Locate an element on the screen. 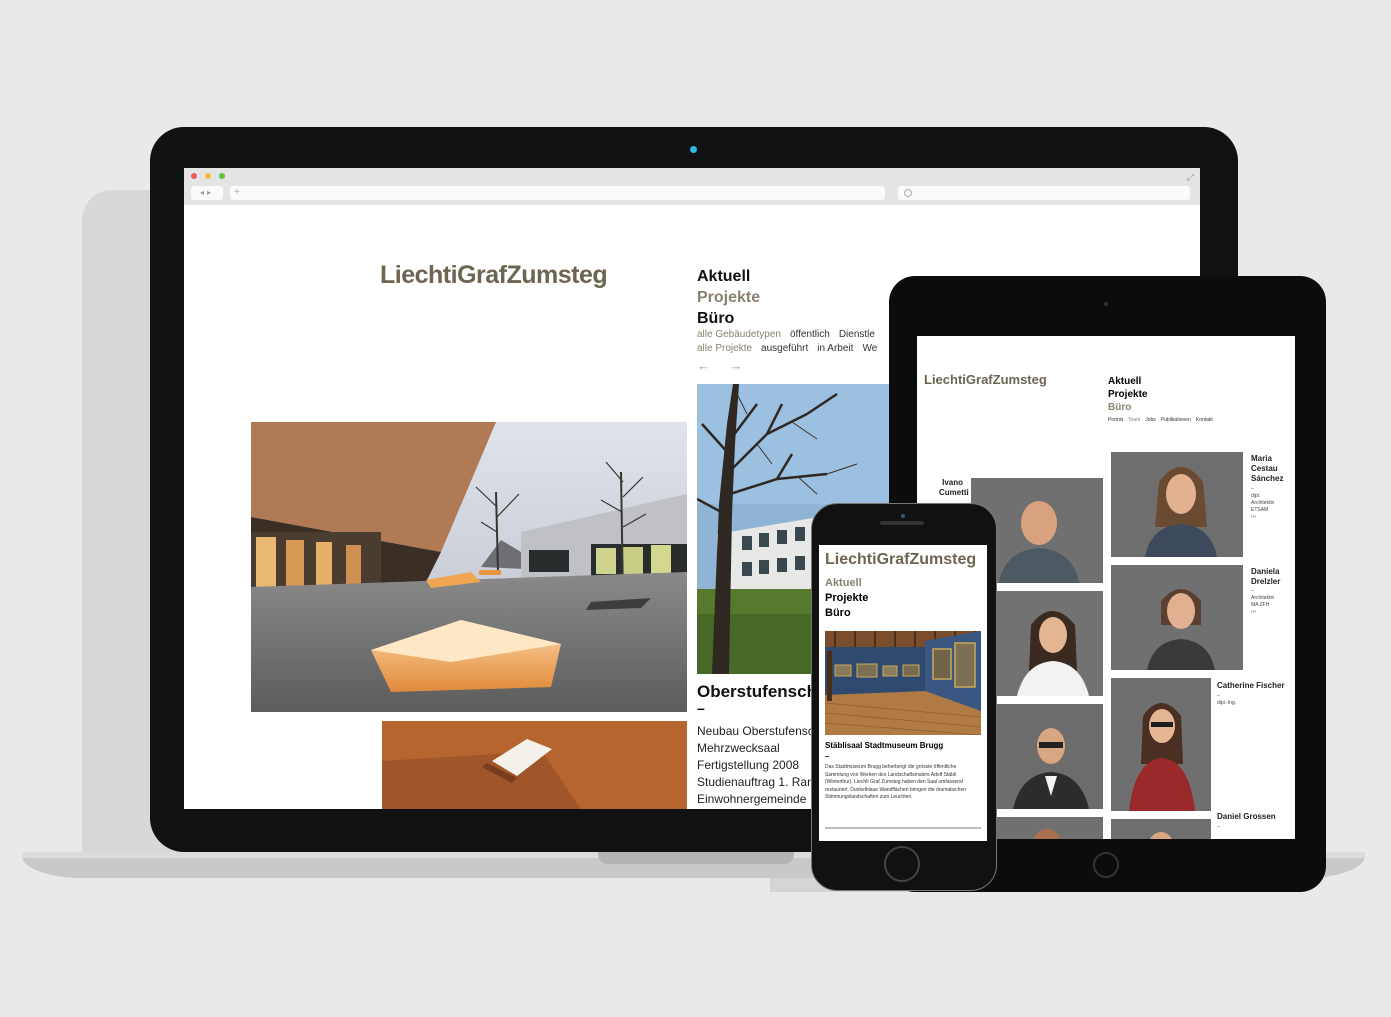  address-bar: + is located at coordinates (557, 193).